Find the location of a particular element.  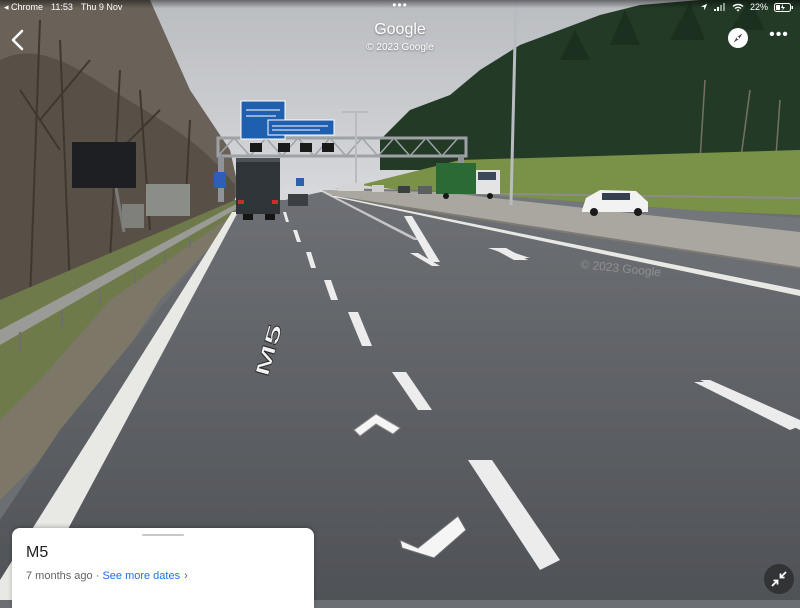

collapse-arrows-icon is located at coordinates (779, 579).